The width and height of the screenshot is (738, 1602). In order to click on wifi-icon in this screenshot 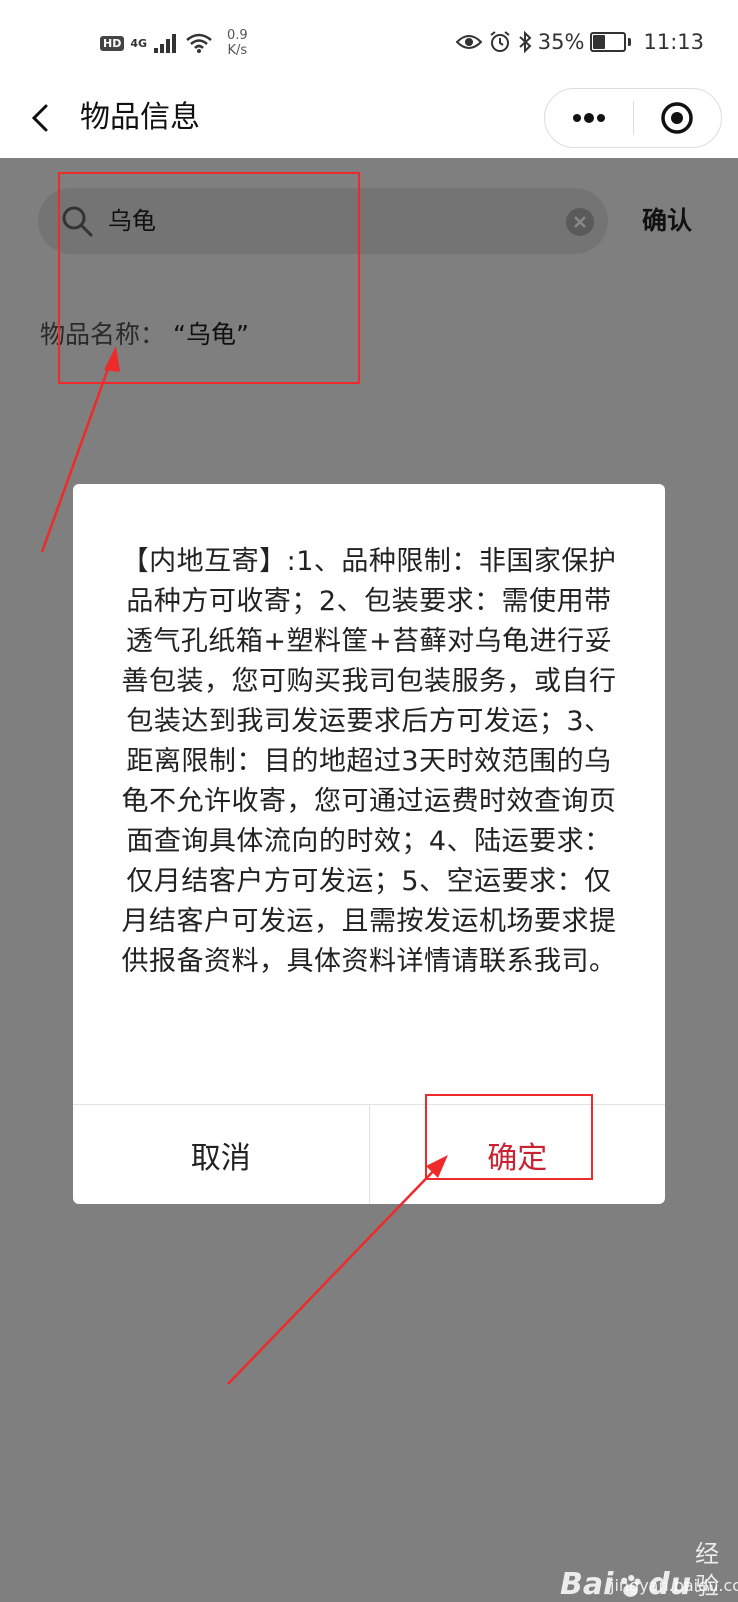, I will do `click(199, 43)`.